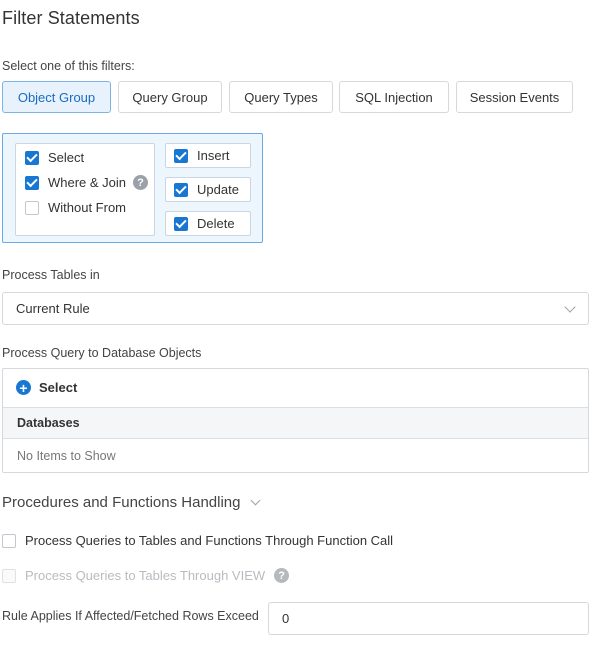  I want to click on statement-types-box: Select Where & Join ? Without From, so click(85, 189).